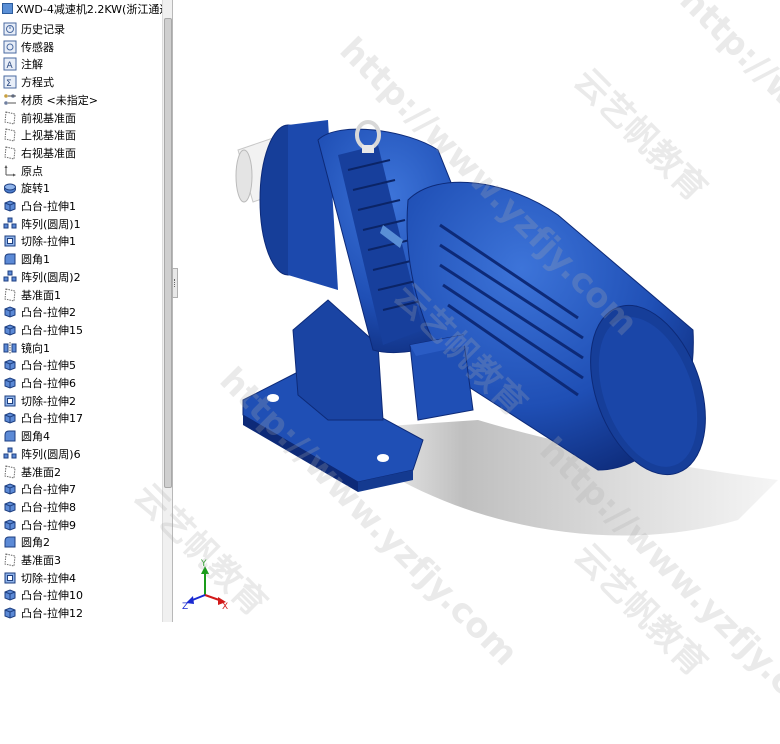 This screenshot has height=744, width=780. Describe the element at coordinates (10, 348) in the screenshot. I see `mirror-icon` at that location.